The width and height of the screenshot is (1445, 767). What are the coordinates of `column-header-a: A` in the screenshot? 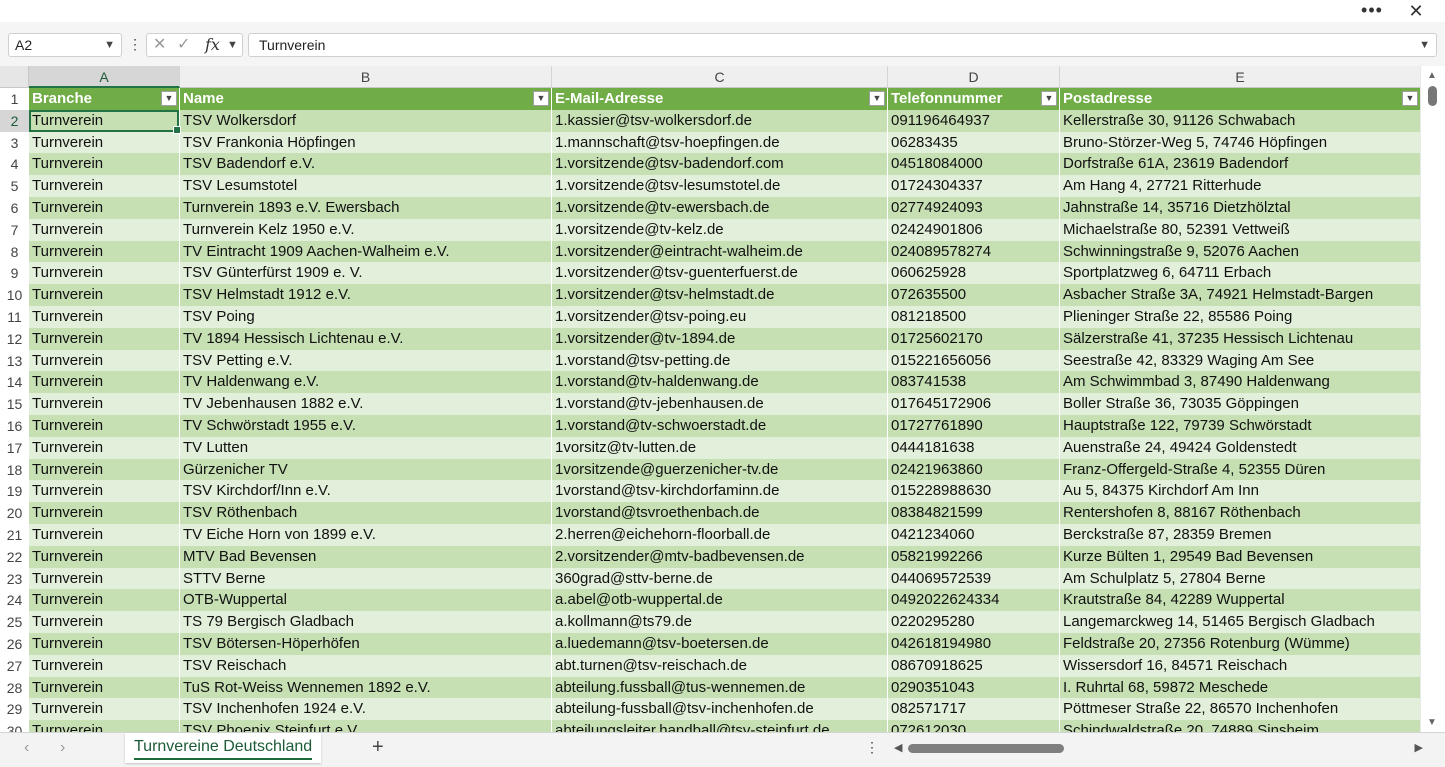 It's located at (104, 77).